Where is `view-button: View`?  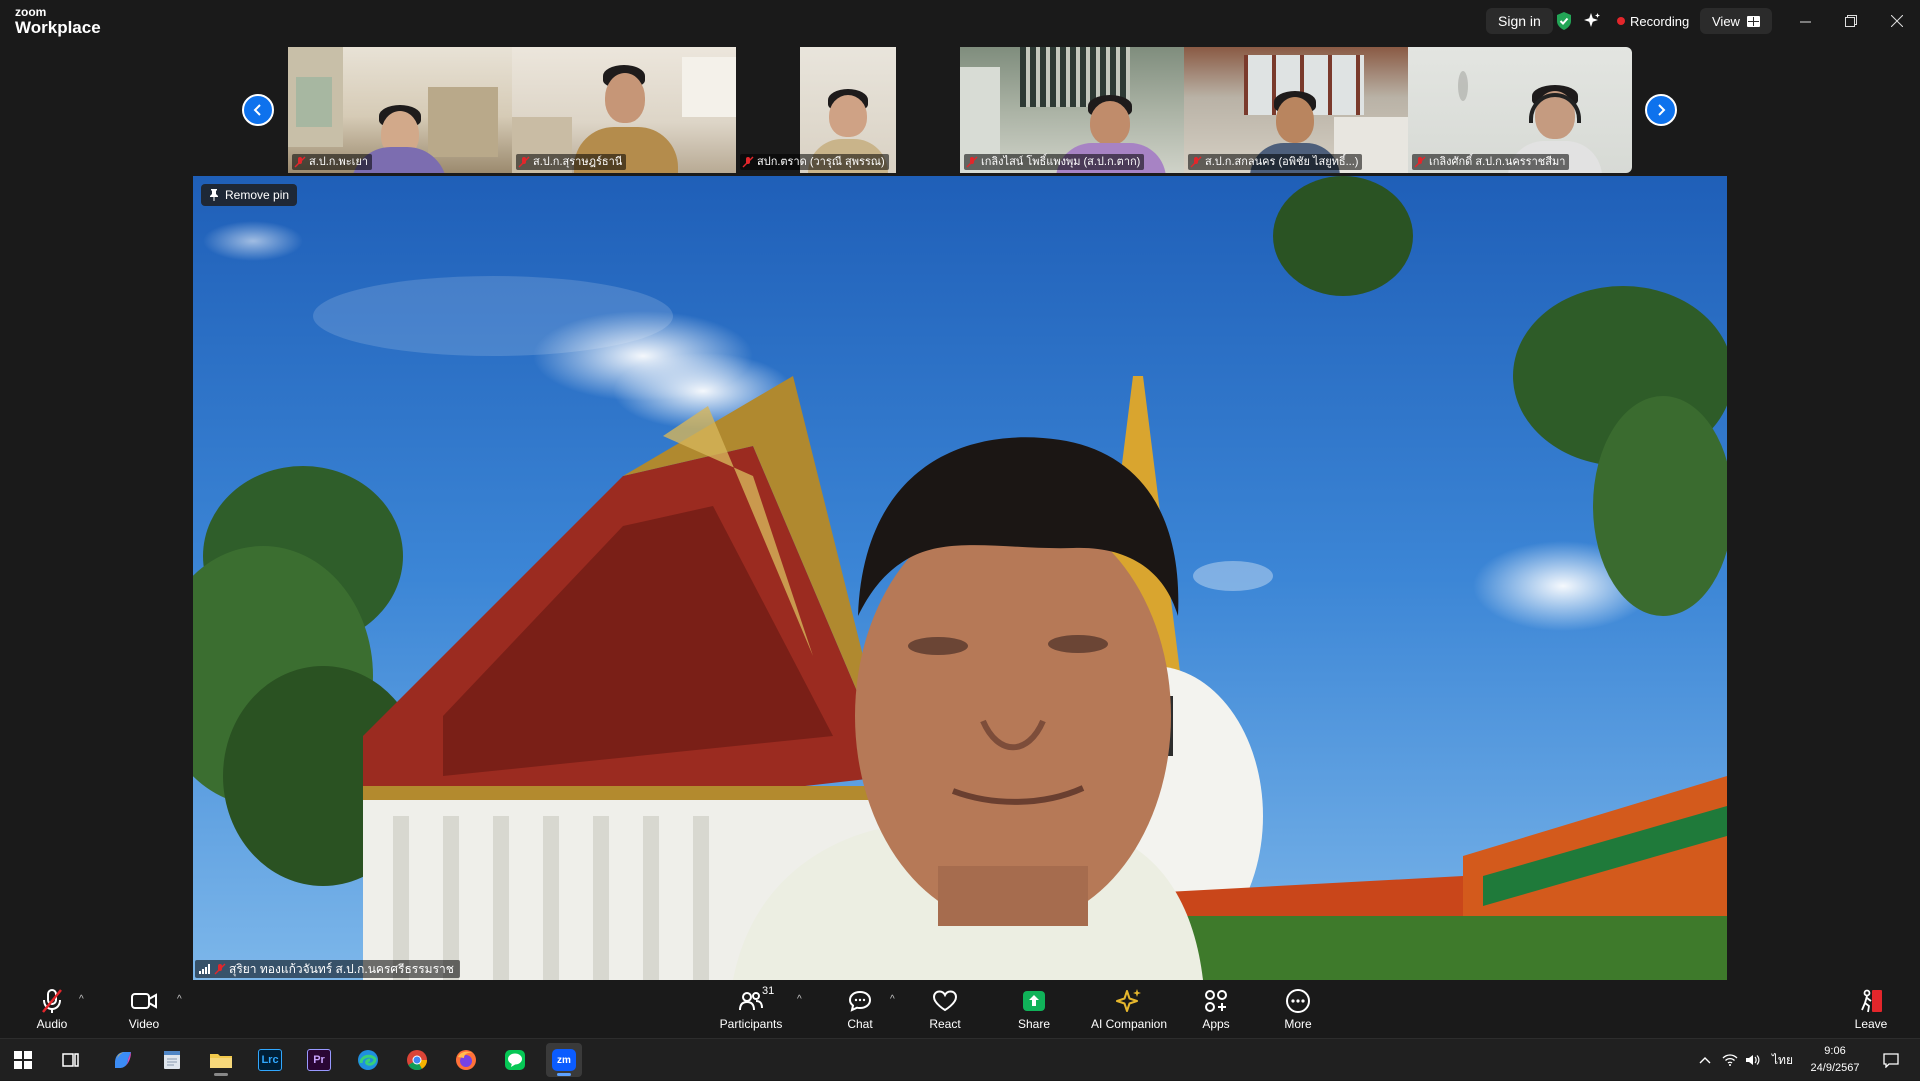 view-button: View is located at coordinates (1736, 21).